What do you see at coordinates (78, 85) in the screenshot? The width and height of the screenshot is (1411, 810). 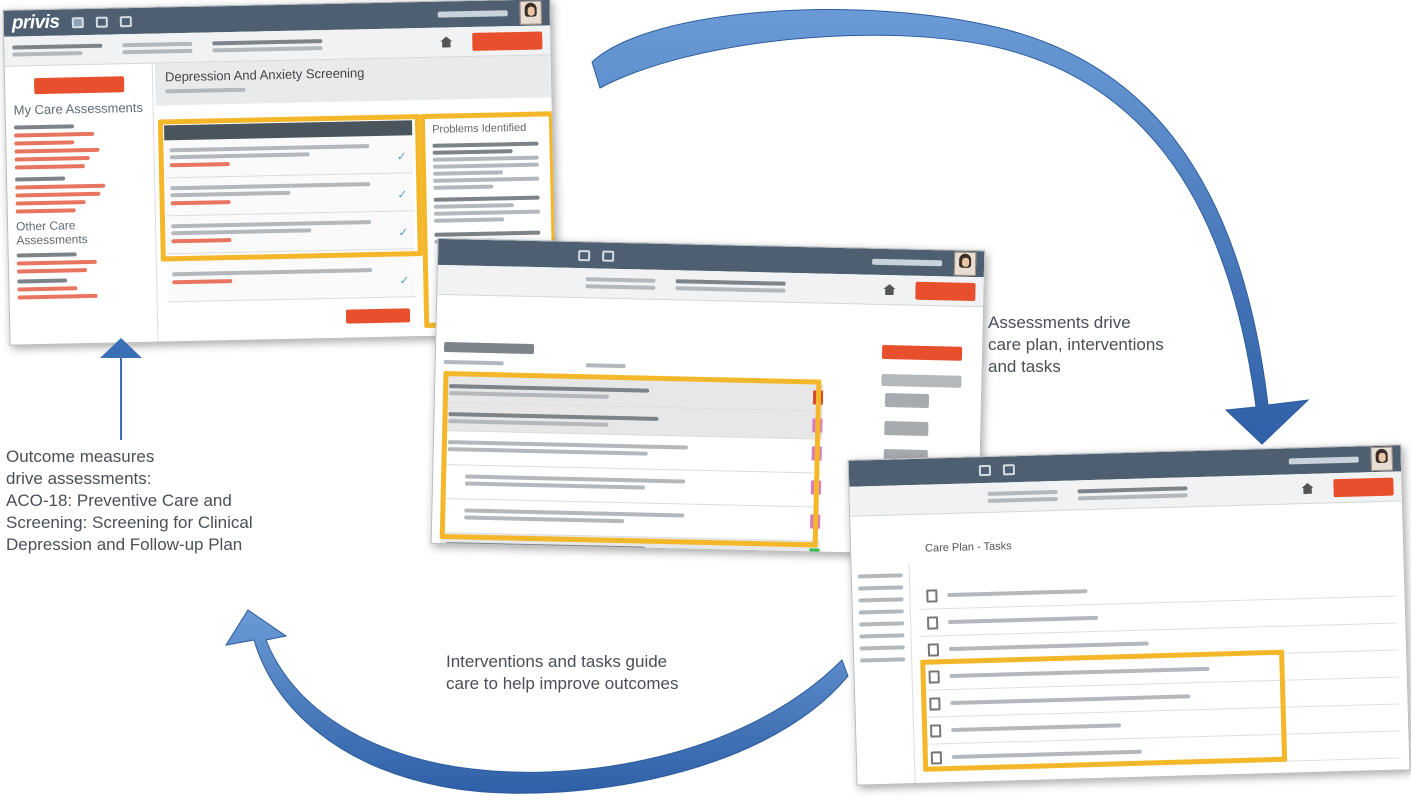 I see `new-assessment-button` at bounding box center [78, 85].